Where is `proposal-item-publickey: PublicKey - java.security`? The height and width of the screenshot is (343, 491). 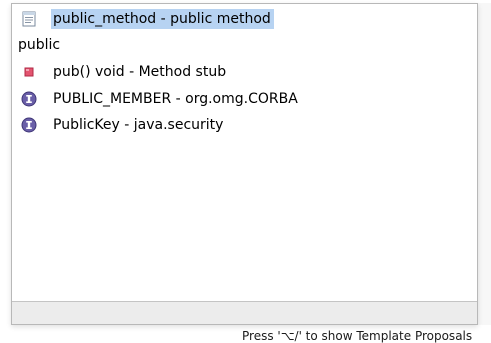
proposal-item-publickey: PublicKey - java.security is located at coordinates (119, 125).